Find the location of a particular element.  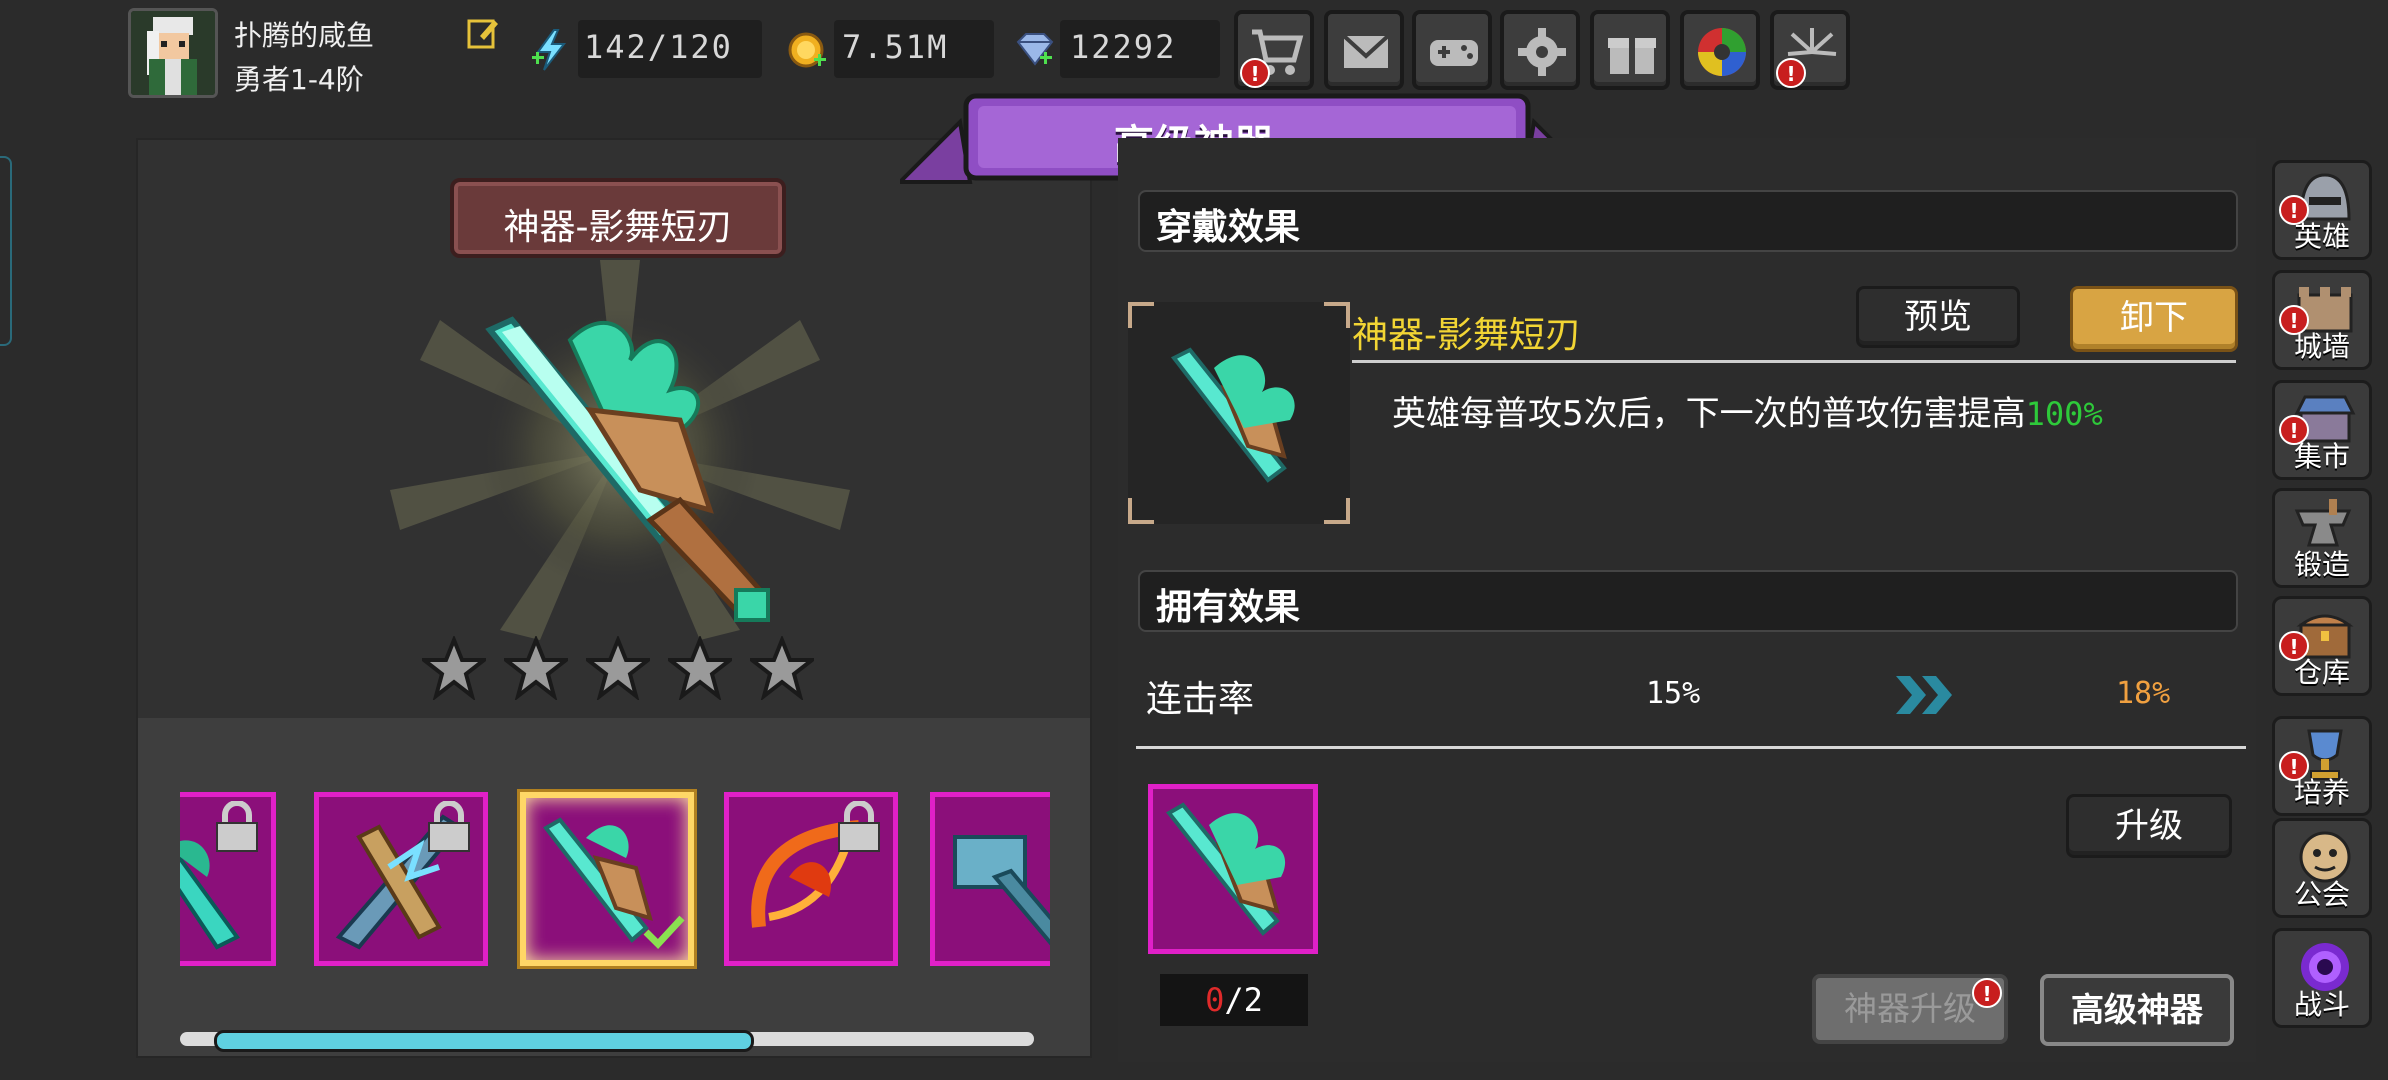

camera-shutter-icon is located at coordinates (1722, 52).